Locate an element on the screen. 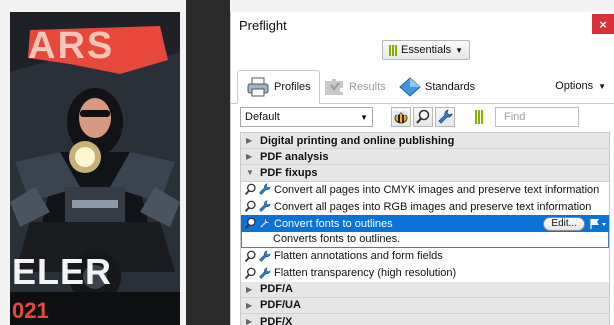 This screenshot has height=325, width=614. find-input is located at coordinates (537, 117).